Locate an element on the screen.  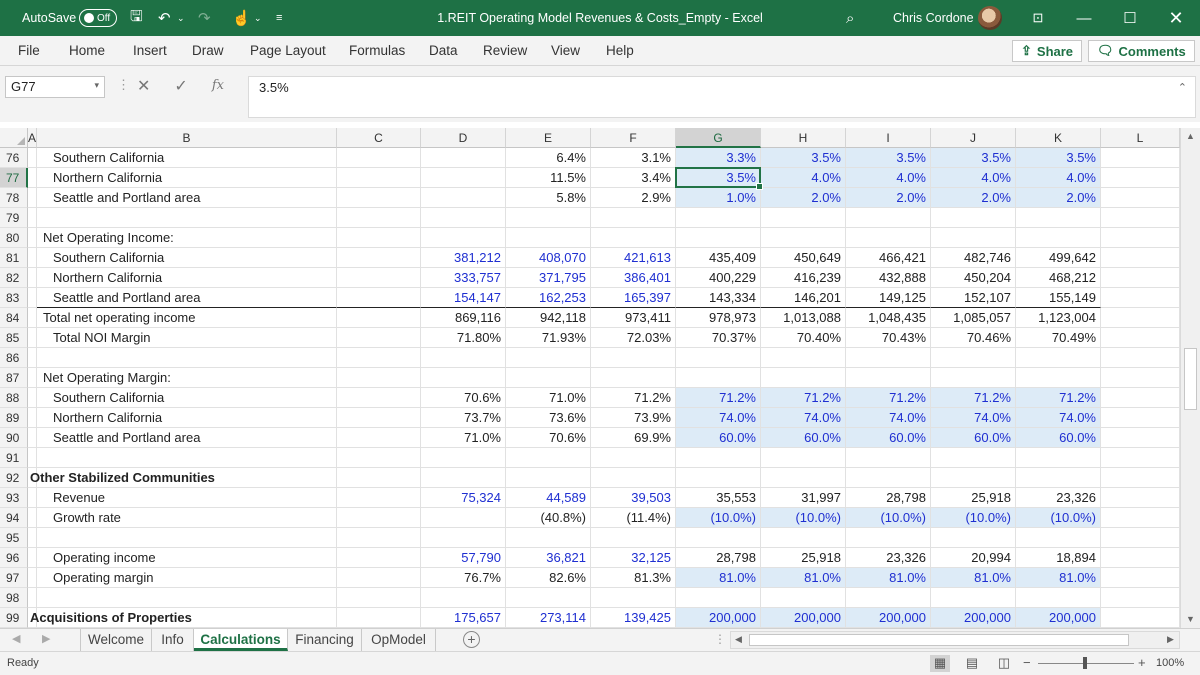
cell-g95 is located at coordinates (718, 538).